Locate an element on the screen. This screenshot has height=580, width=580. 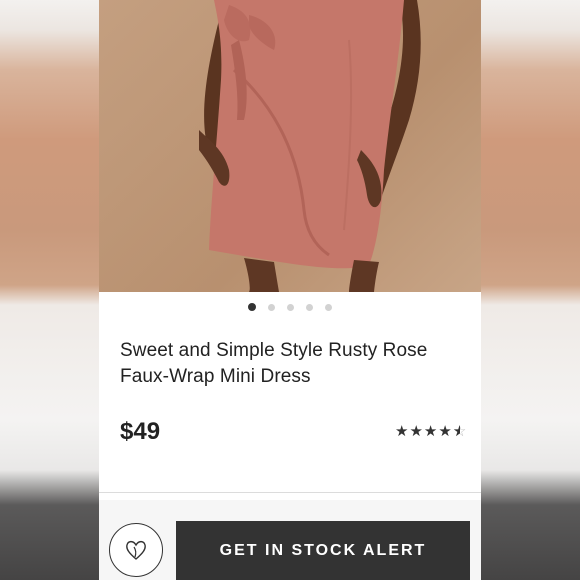
stock-alert-button: GET IN STOCK ALERT is located at coordinates (323, 550).